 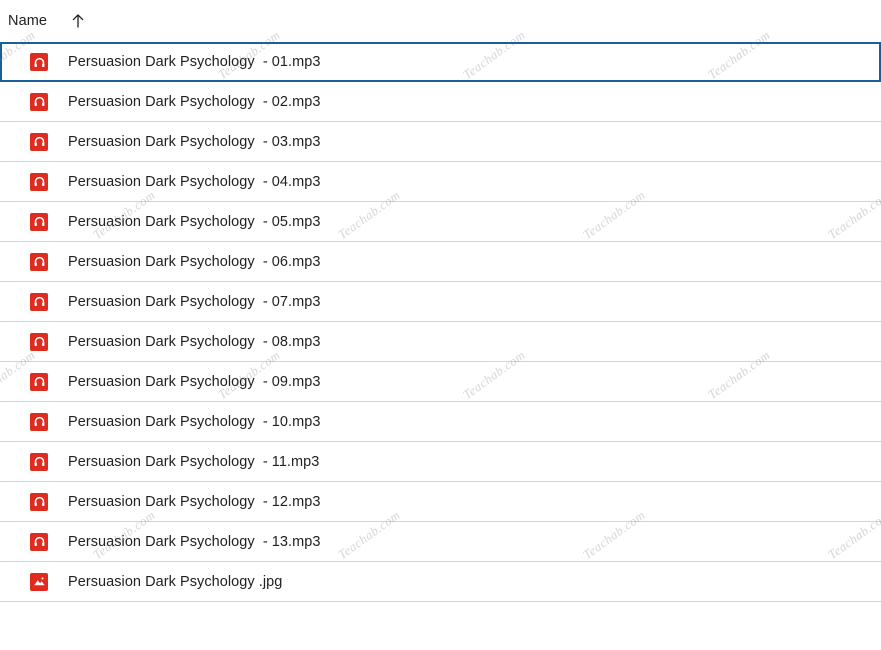 What do you see at coordinates (440, 21) in the screenshot?
I see `file-list-header: Name` at bounding box center [440, 21].